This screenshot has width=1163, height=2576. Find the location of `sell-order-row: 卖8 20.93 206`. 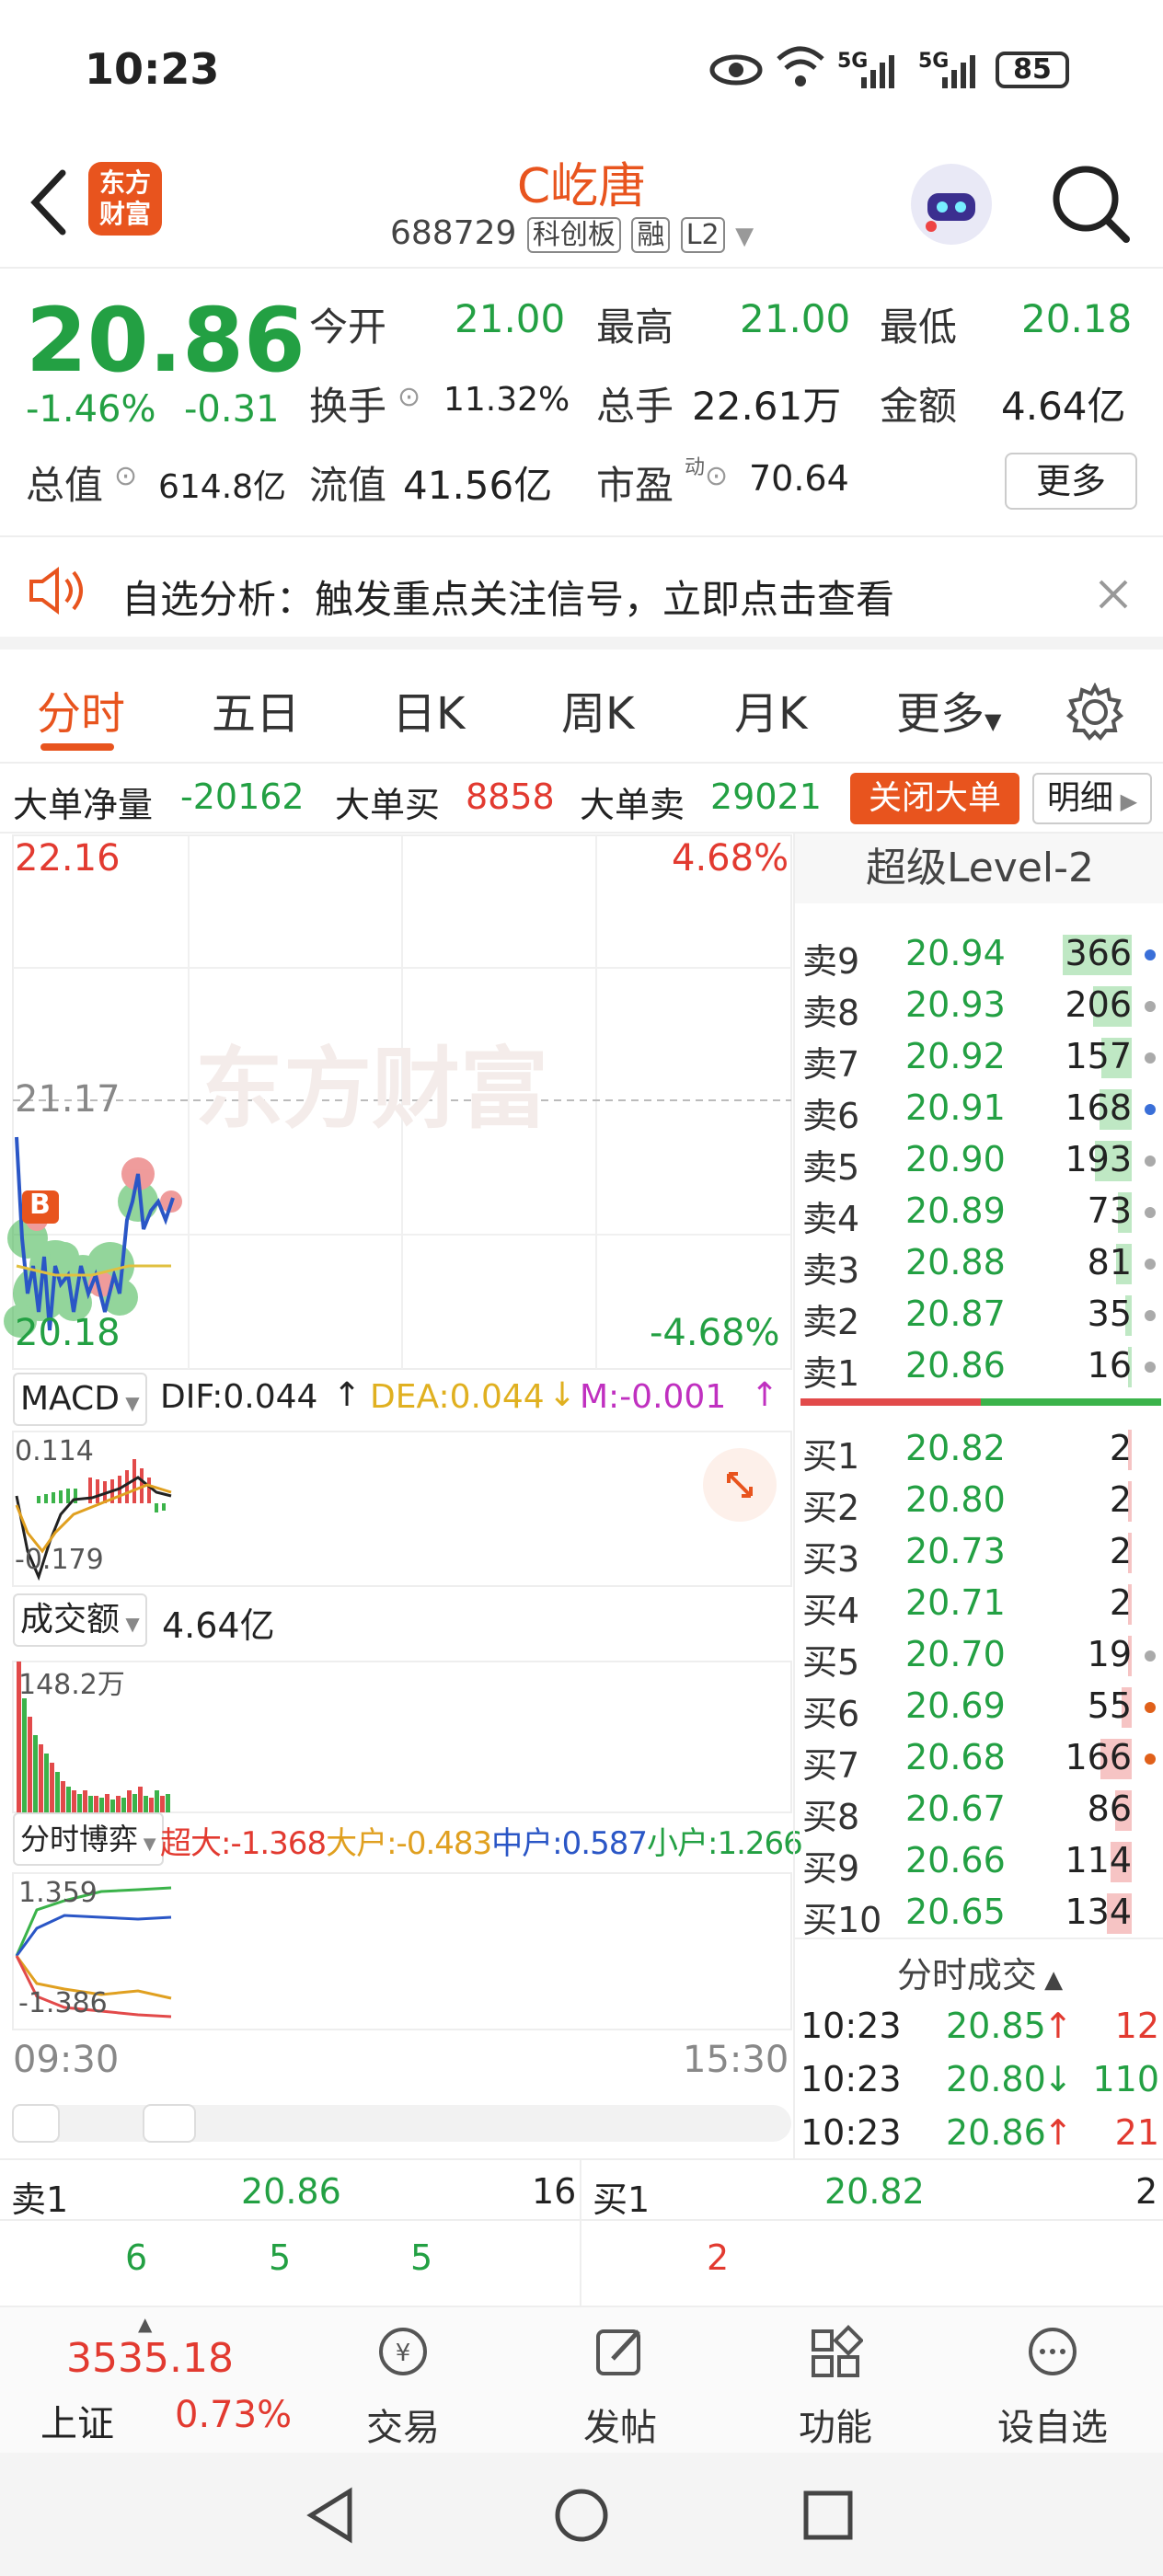

sell-order-row: 卖8 20.93 206 is located at coordinates (979, 1006).